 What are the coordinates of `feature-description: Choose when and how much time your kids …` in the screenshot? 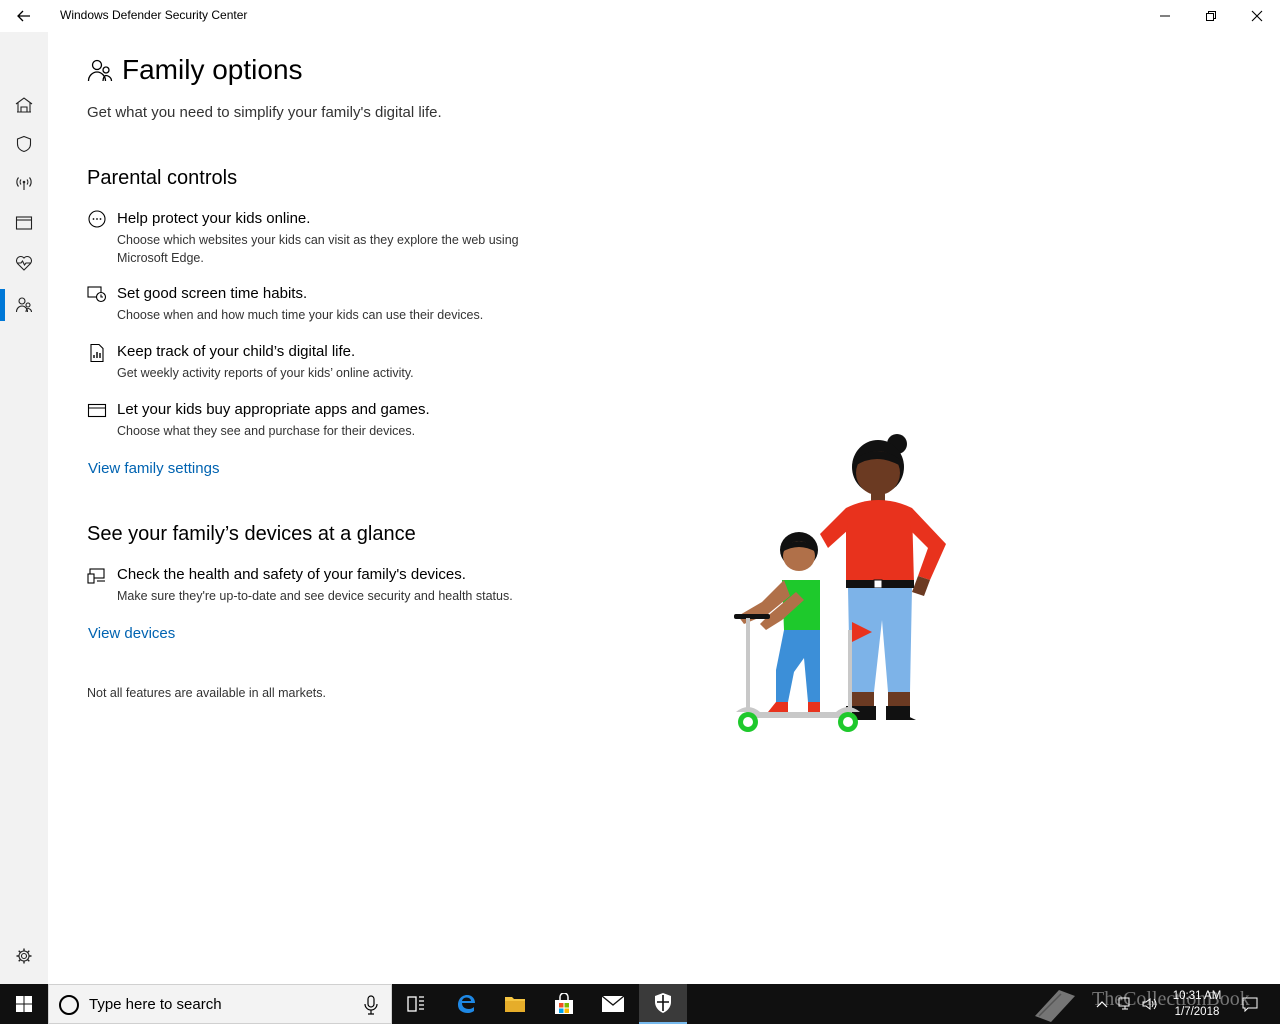 It's located at (300, 315).